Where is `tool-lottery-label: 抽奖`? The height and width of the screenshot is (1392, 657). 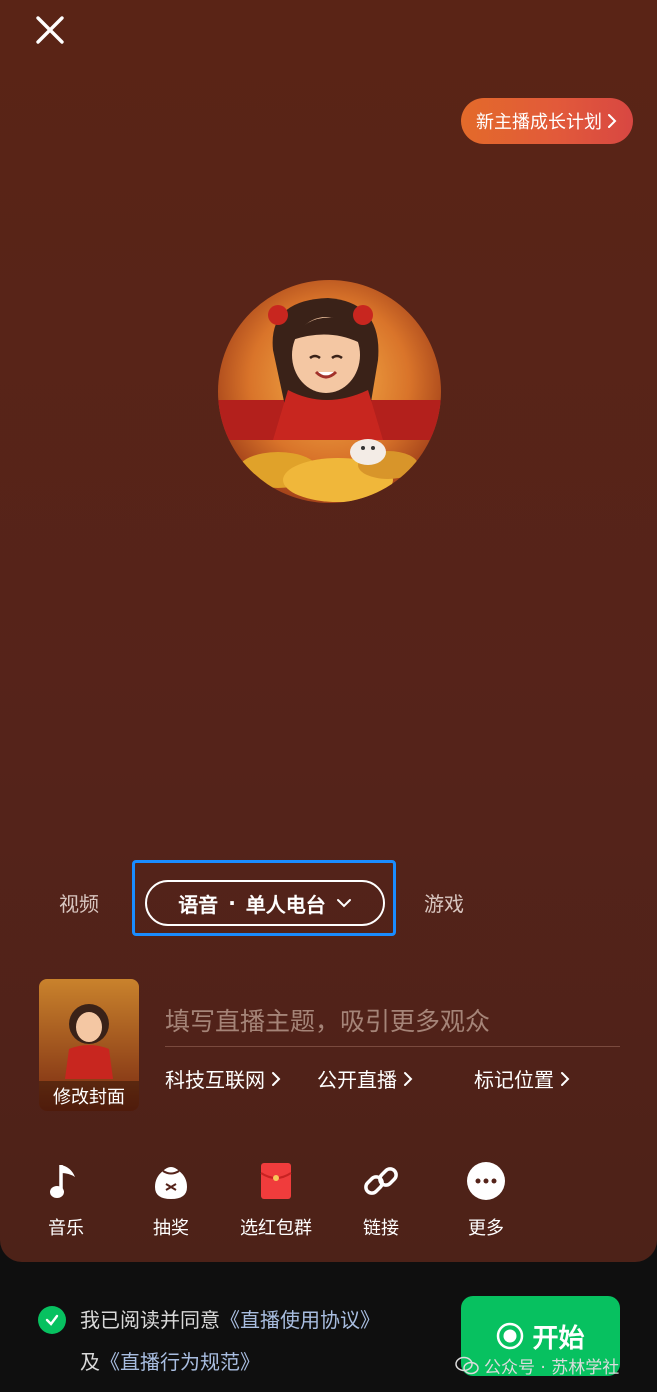
tool-lottery-label: 抽奖 is located at coordinates (171, 1228).